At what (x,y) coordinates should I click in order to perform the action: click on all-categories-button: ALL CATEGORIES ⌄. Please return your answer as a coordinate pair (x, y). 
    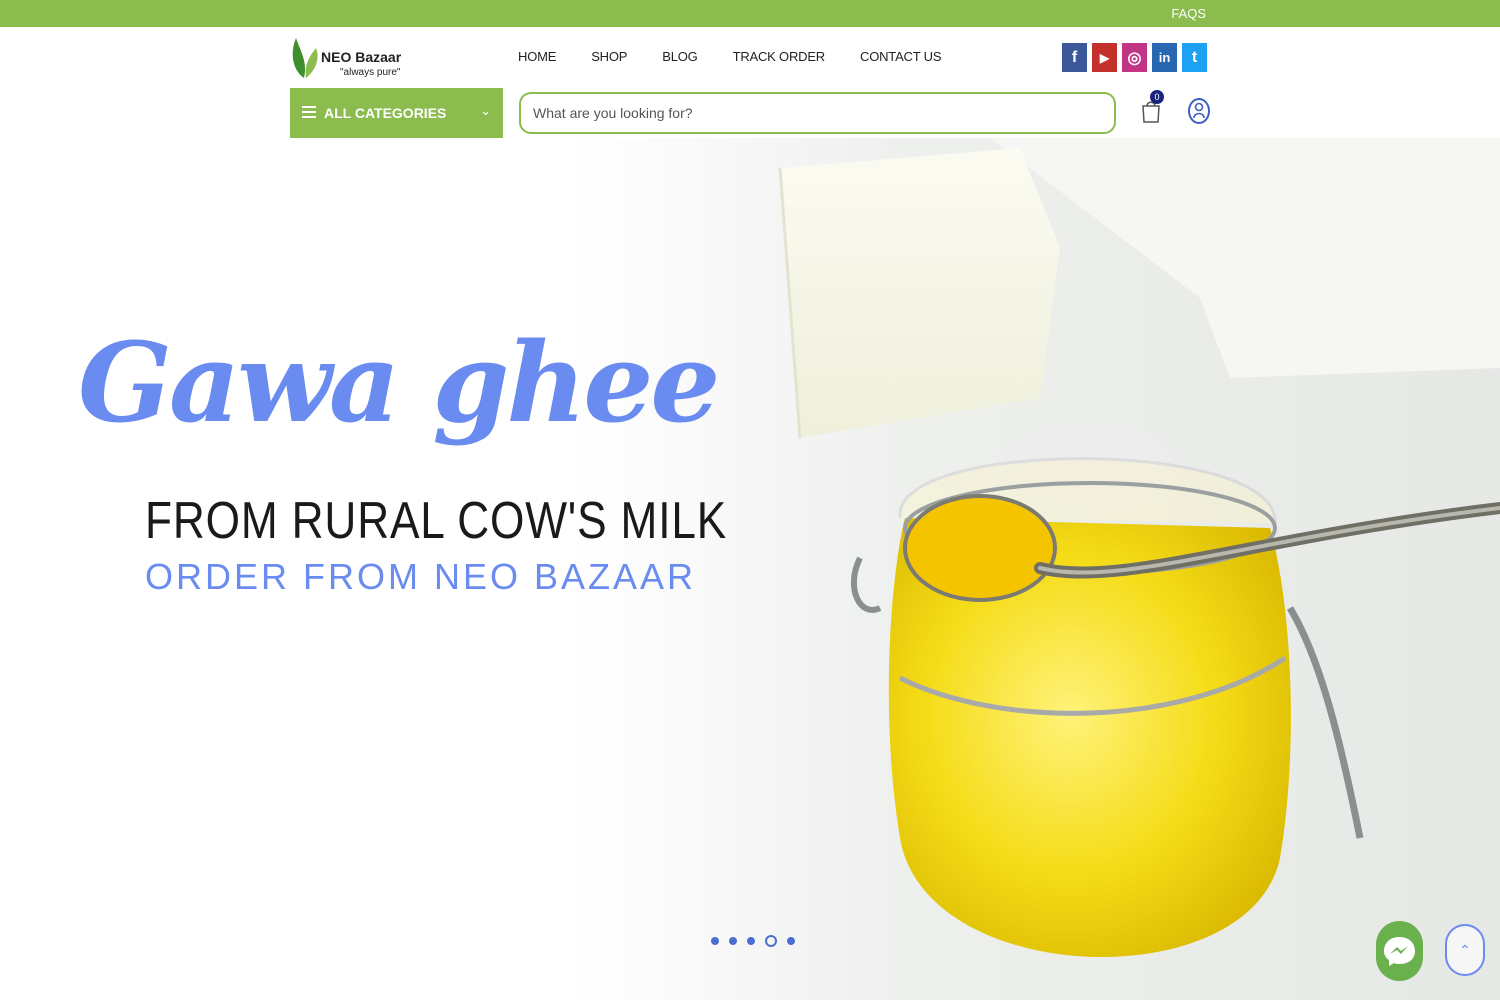
    Looking at the image, I should click on (396, 113).